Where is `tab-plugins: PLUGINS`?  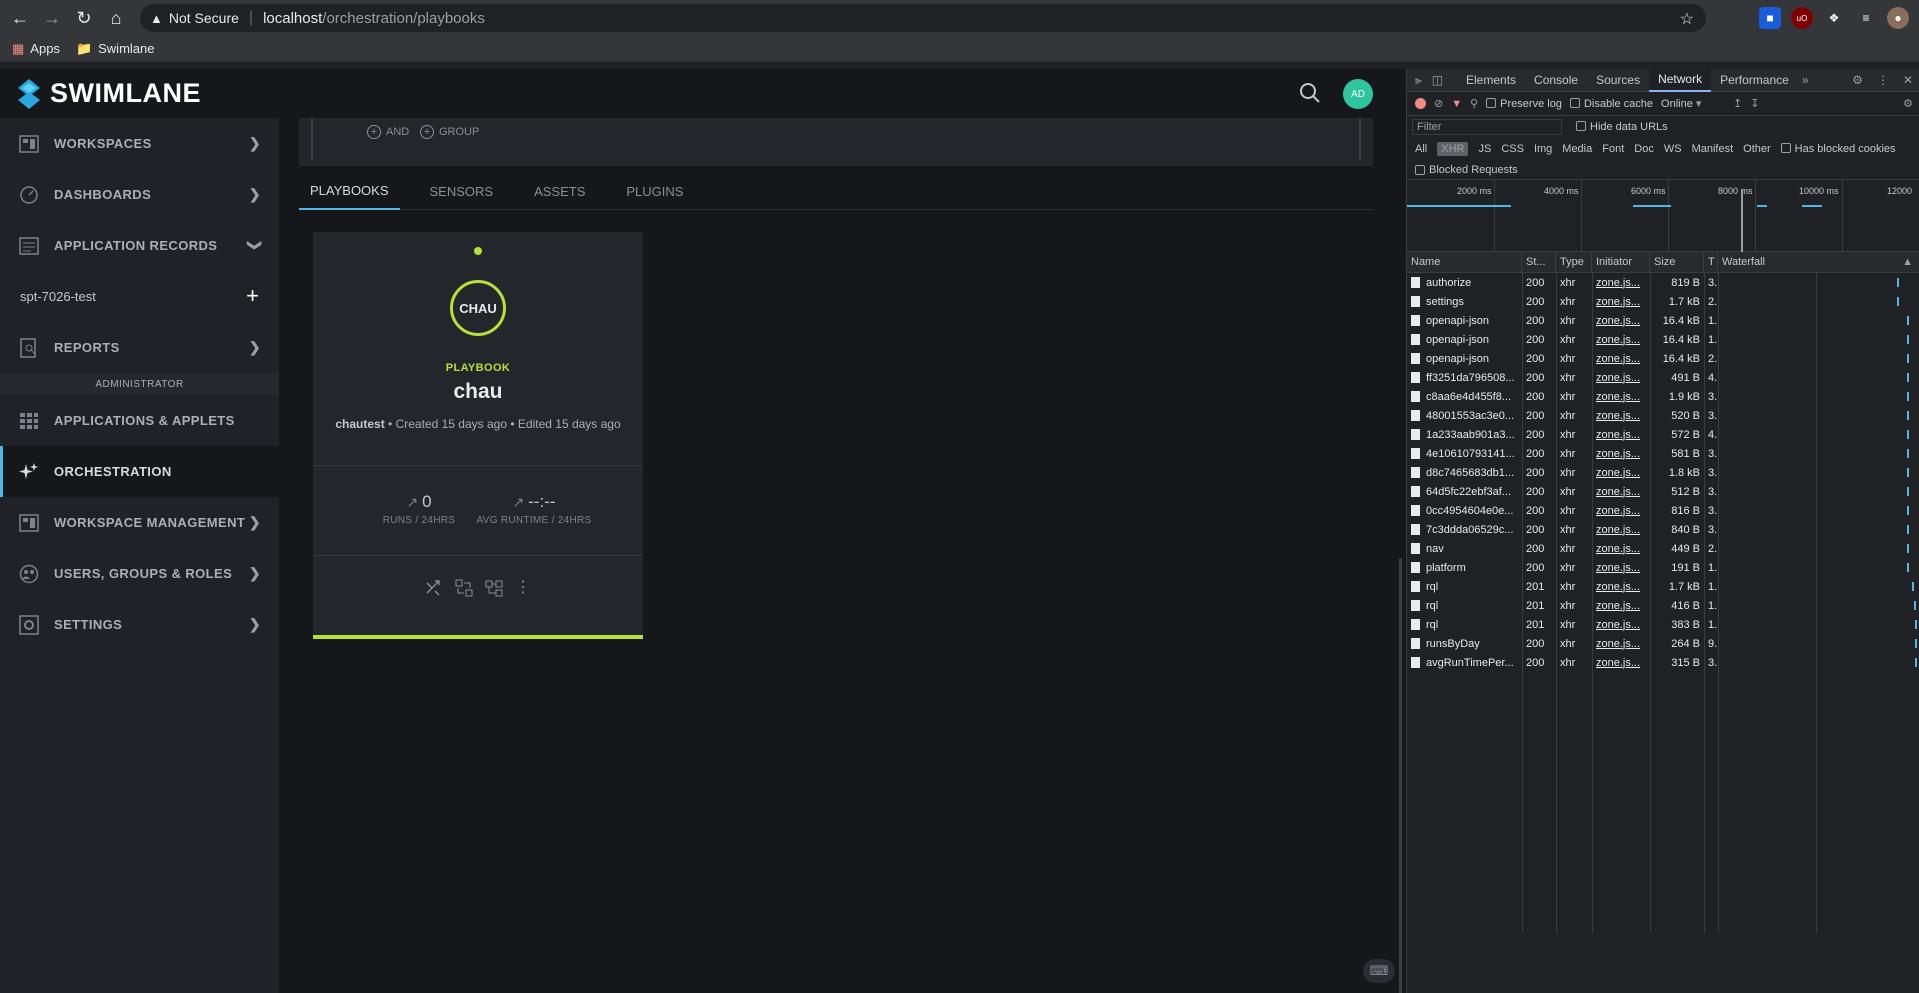 tab-plugins: PLUGINS is located at coordinates (654, 191).